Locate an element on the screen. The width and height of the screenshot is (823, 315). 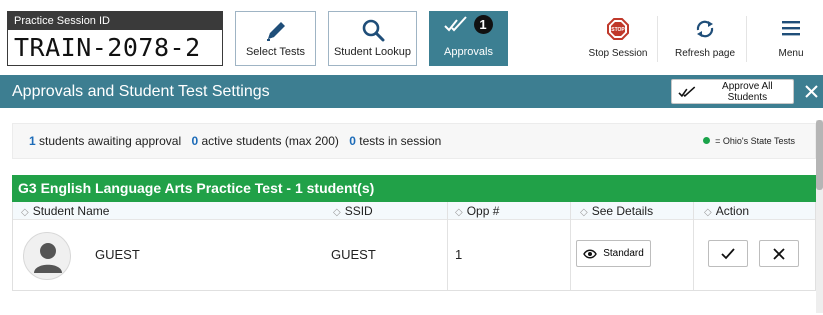
session-id-value: TRAIN-2078-2 is located at coordinates (107, 47).